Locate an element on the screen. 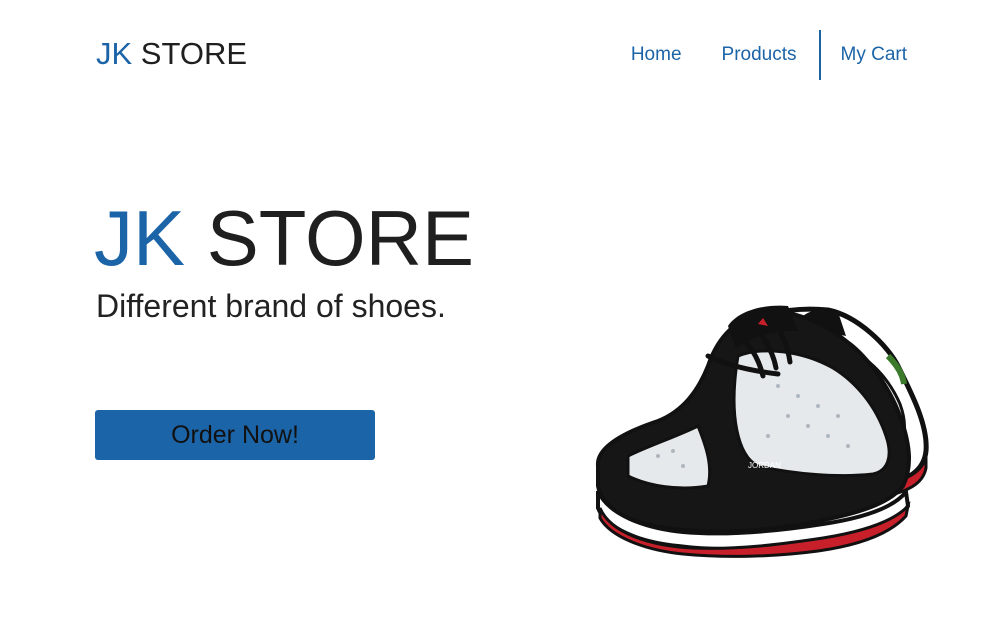 The height and width of the screenshot is (620, 1001). order-now-button: Order Now! is located at coordinates (235, 435).